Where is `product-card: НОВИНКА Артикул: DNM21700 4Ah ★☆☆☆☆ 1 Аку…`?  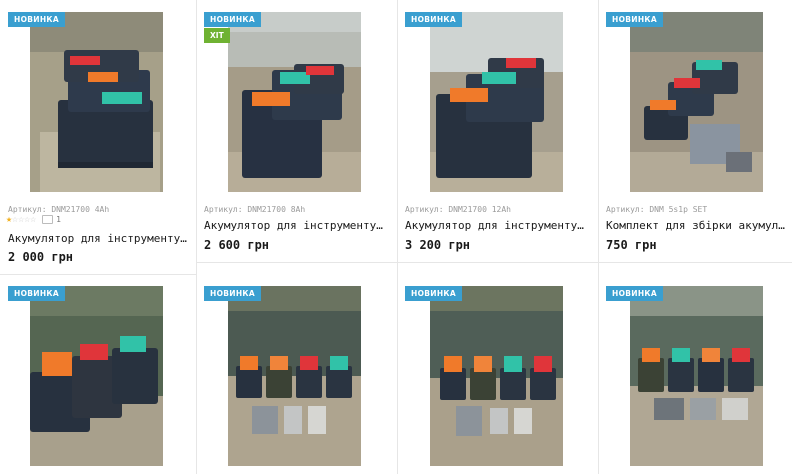
product-card: НОВИНКА Артикул: DNM21700 4Ah ★☆☆☆☆ 1 Аку… is located at coordinates (98, 137).